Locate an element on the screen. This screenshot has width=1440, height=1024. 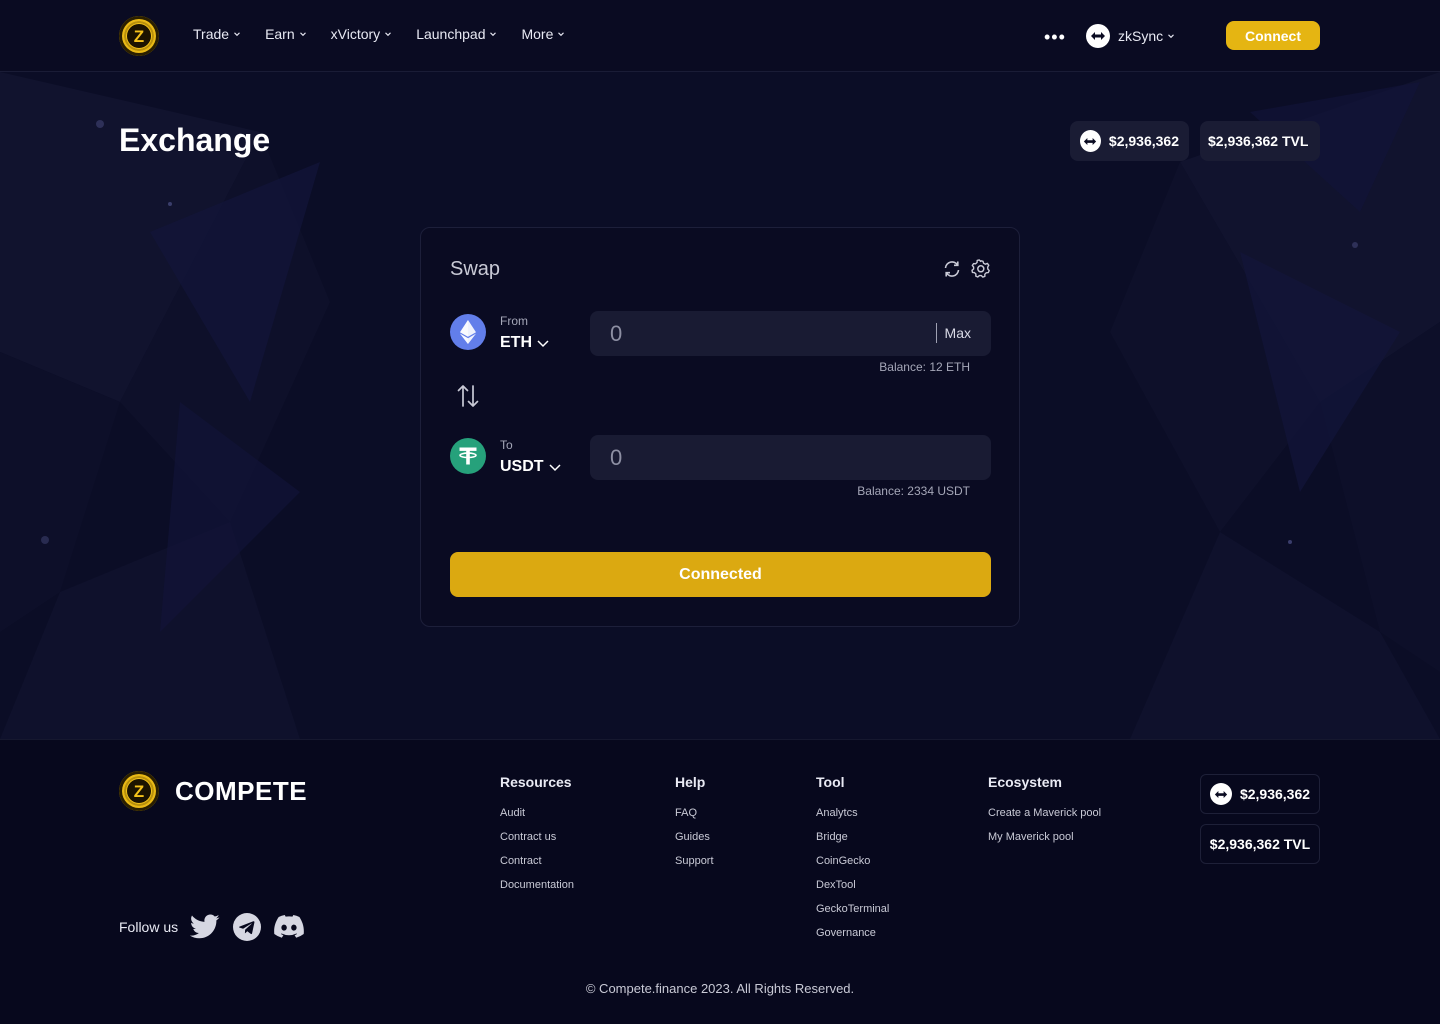
col-title: Tool is located at coordinates (830, 782).